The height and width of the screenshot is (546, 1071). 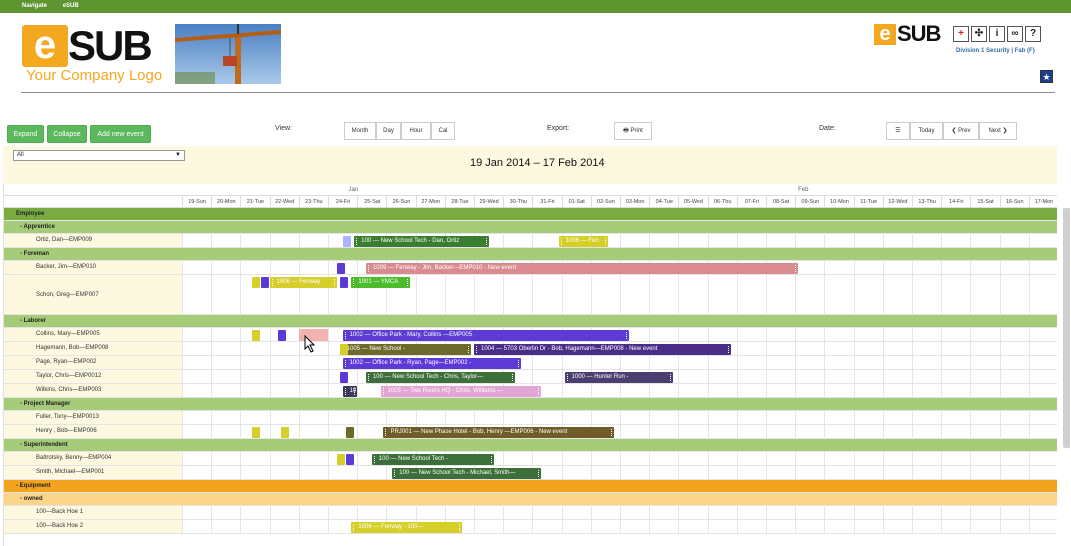 What do you see at coordinates (530, 445) in the screenshot?
I see `subgroup-row: - Superintendent` at bounding box center [530, 445].